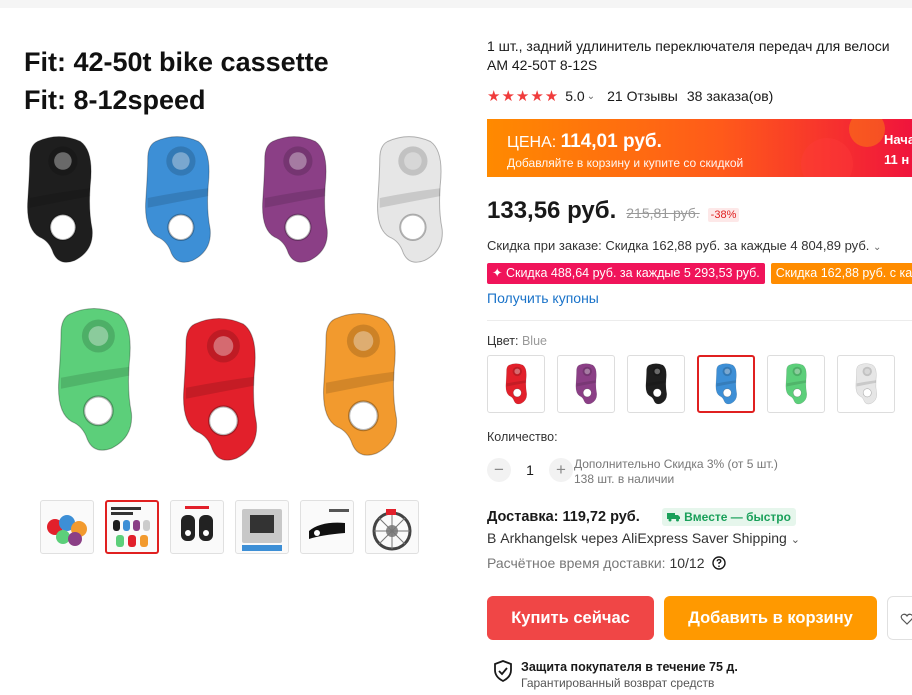 The height and width of the screenshot is (695, 912). What do you see at coordinates (656, 384) in the screenshot?
I see `color-swatch-black` at bounding box center [656, 384].